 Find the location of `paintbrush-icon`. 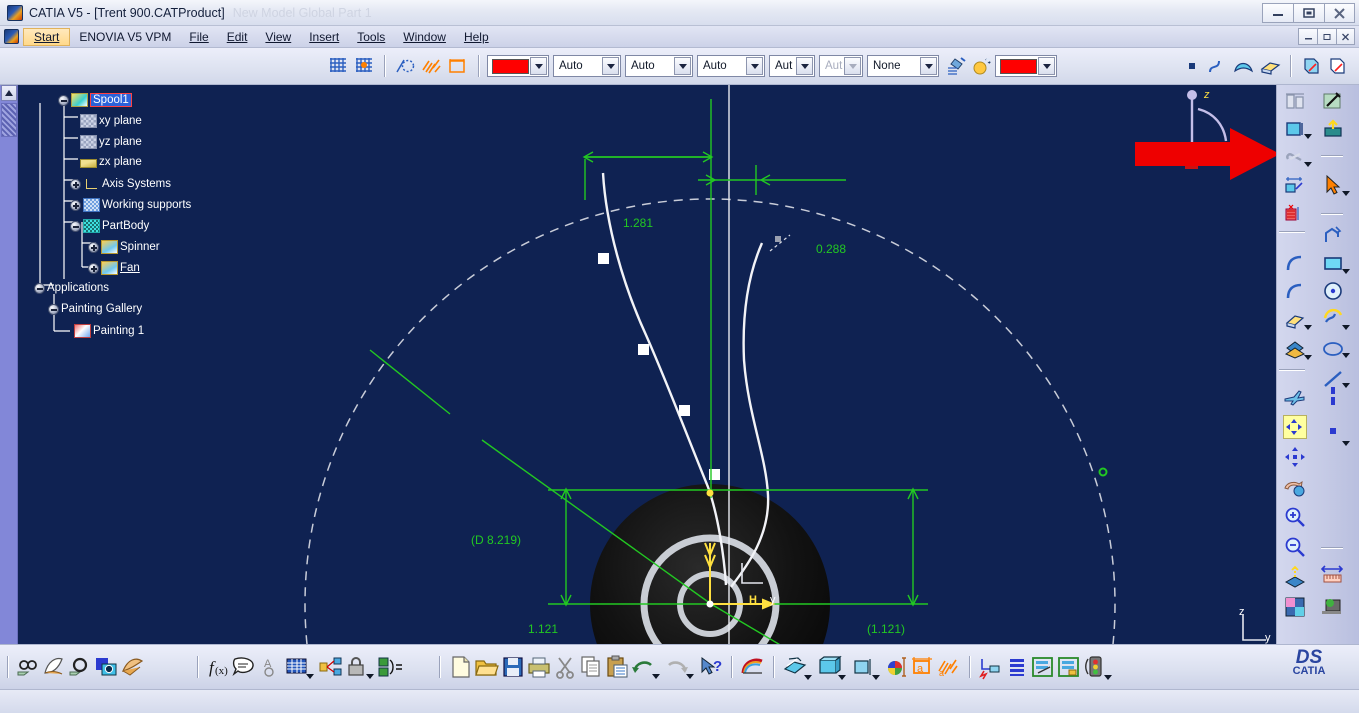

paintbrush-icon is located at coordinates (956, 66).